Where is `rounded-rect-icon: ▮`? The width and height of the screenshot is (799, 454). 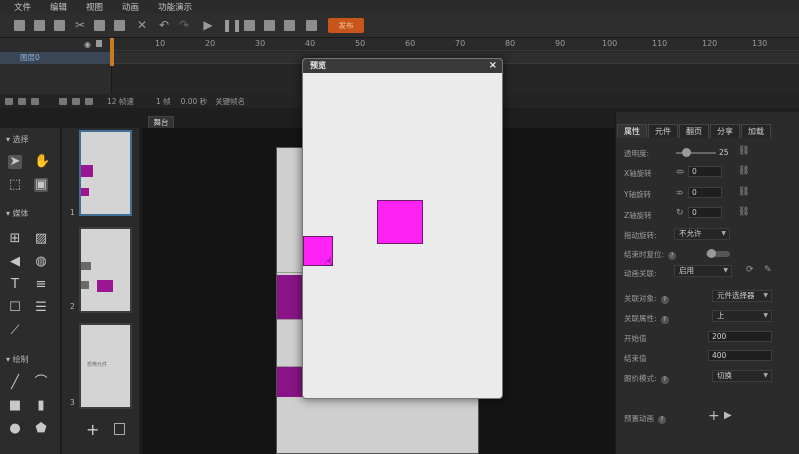 rounded-rect-icon: ▮ is located at coordinates (41, 406).